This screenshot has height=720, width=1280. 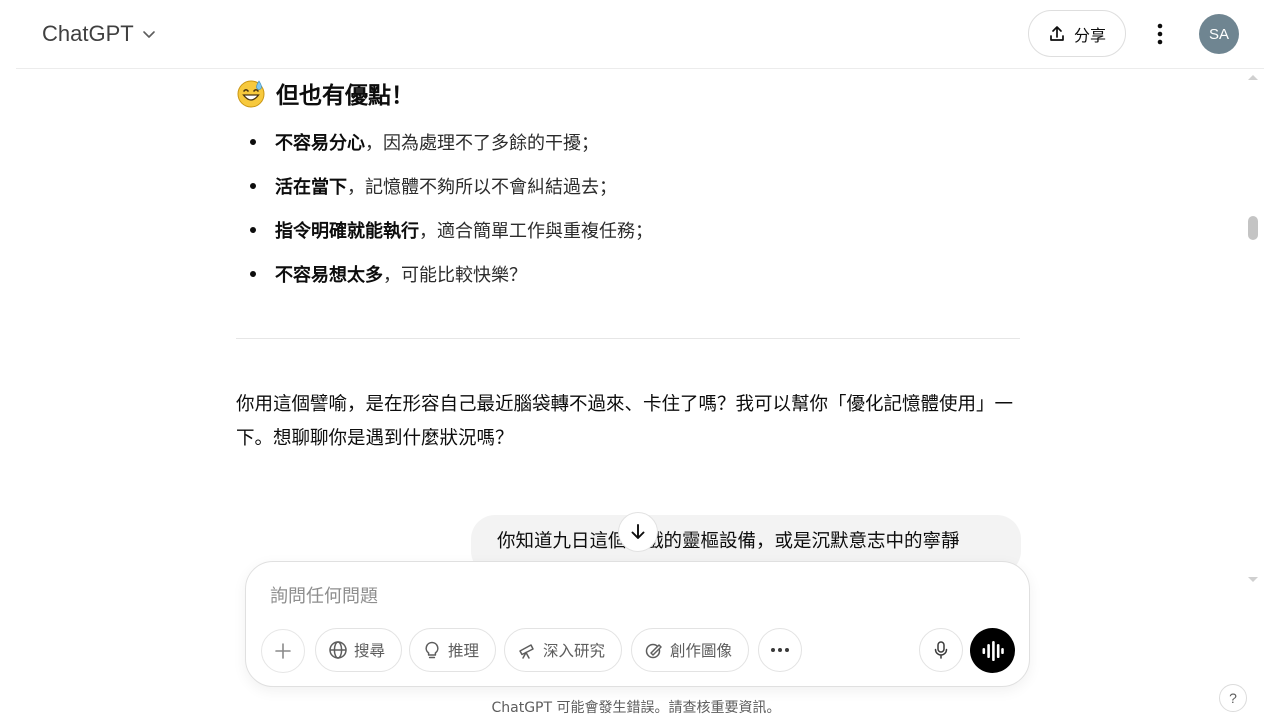 I want to click on deep-research-tool-button: 深入研究, so click(x=563, y=650).